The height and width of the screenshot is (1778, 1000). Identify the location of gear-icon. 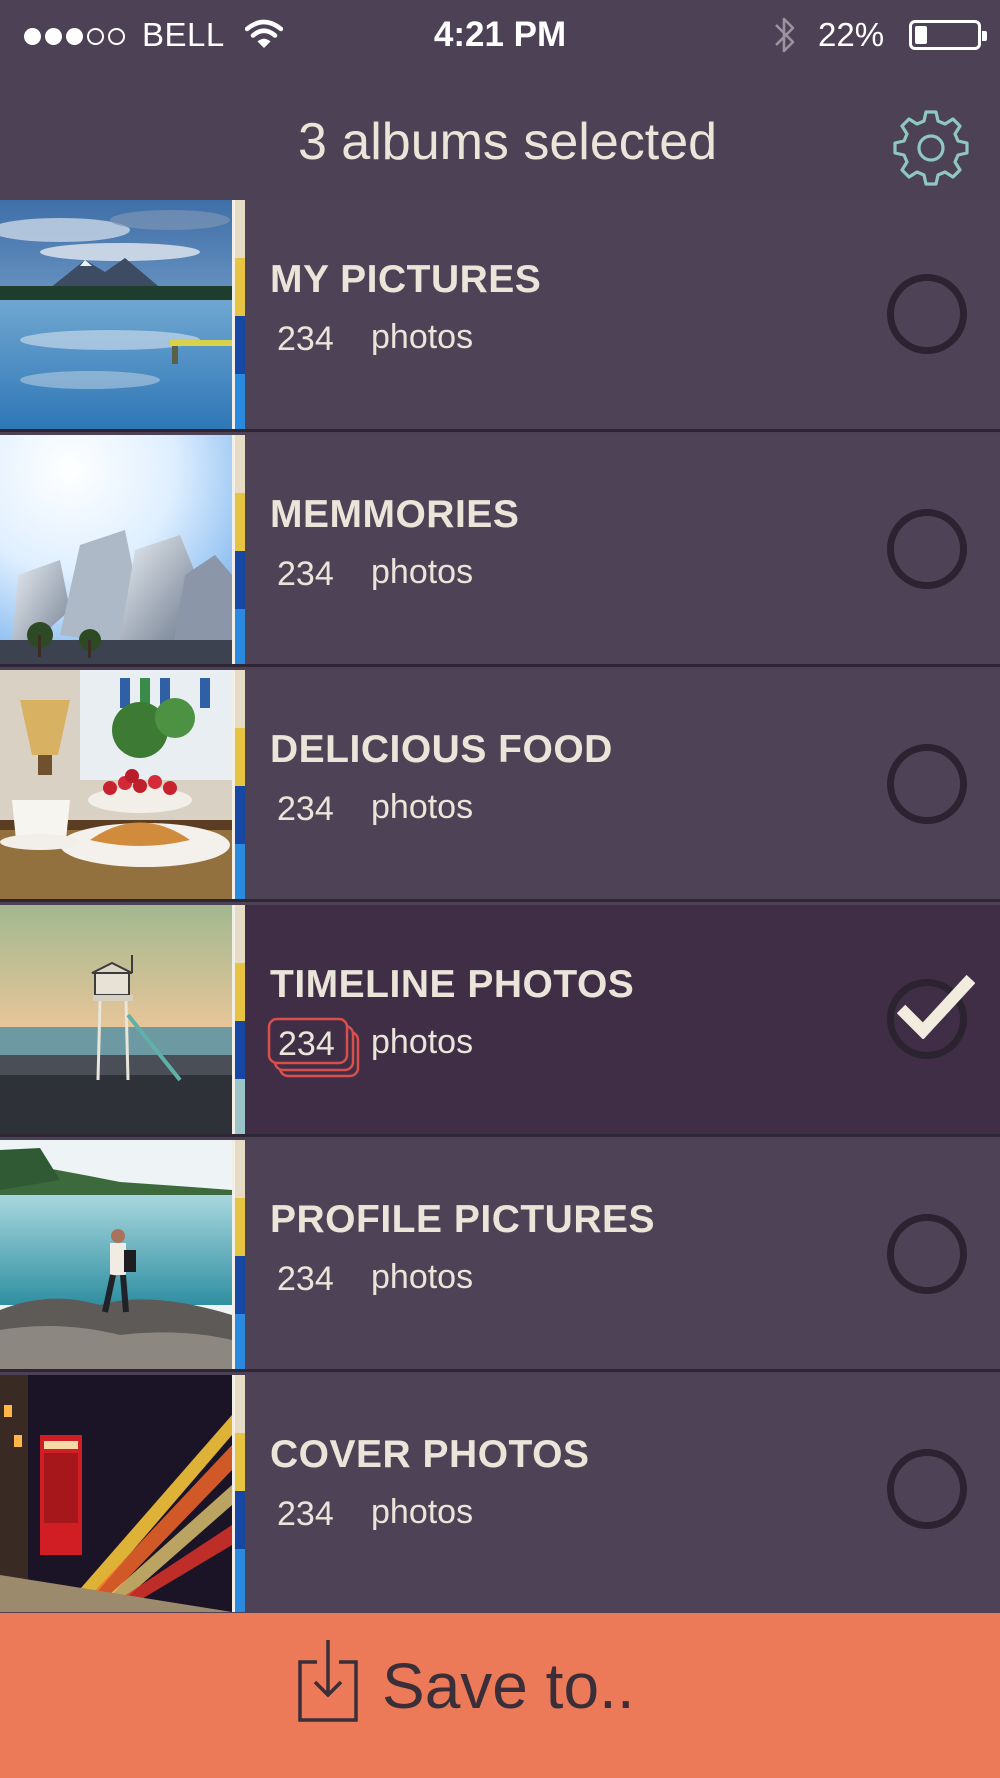
(931, 147).